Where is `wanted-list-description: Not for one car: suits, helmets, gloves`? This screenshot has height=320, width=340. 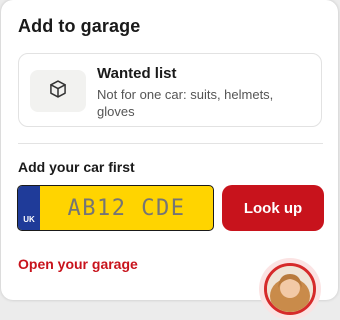 wanted-list-description: Not for one car: suits, helmets, gloves is located at coordinates (185, 103).